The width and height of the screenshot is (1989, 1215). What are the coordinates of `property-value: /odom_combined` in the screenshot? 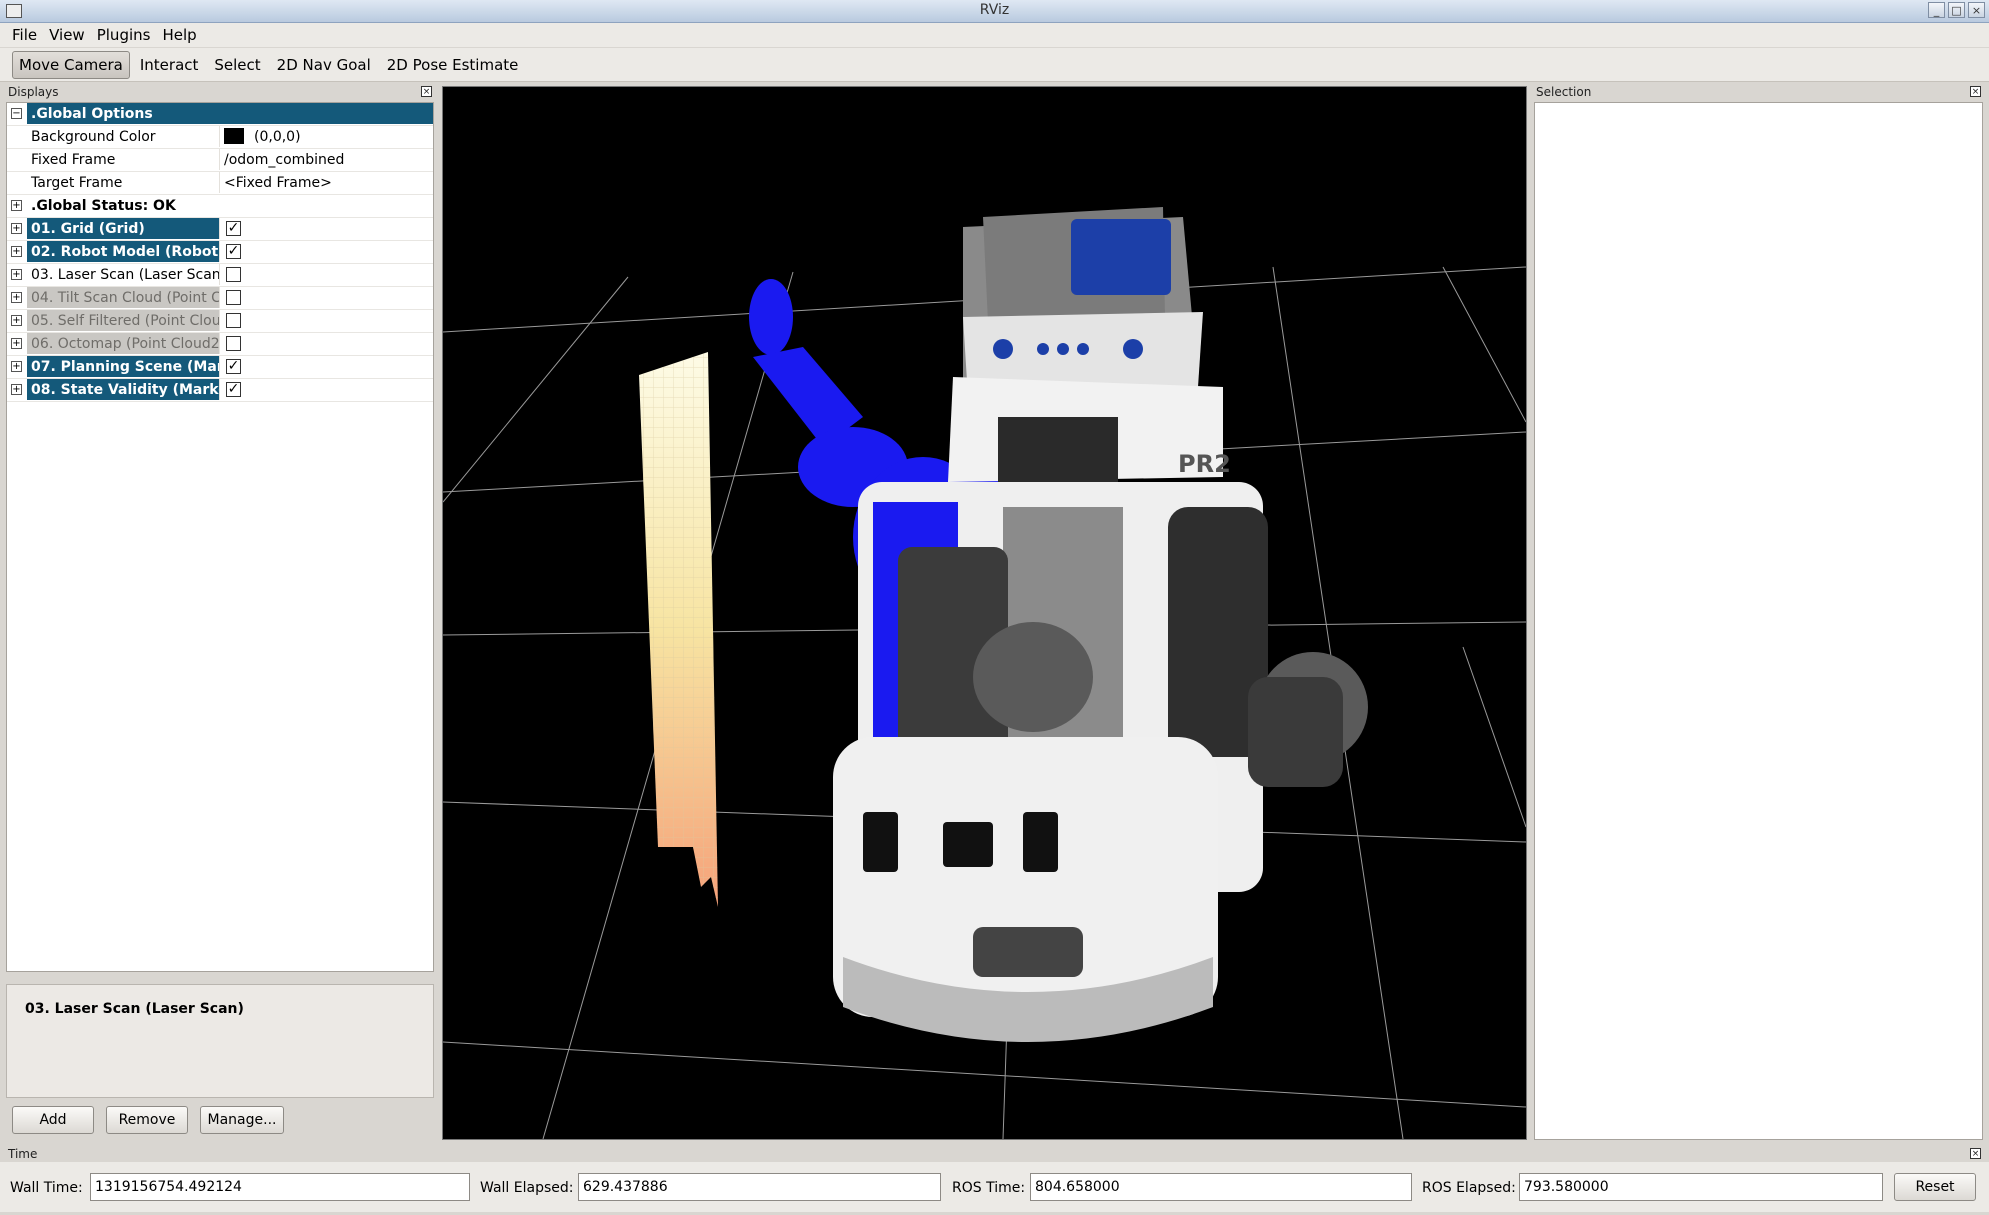 It's located at (326, 159).